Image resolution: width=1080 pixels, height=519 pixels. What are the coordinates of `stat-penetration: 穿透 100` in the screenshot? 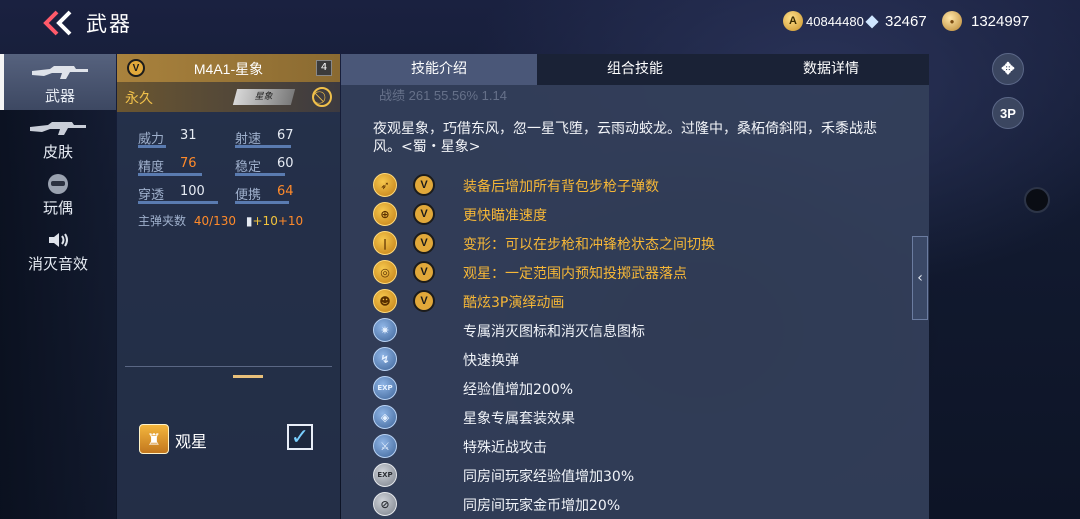 It's located at (178, 194).